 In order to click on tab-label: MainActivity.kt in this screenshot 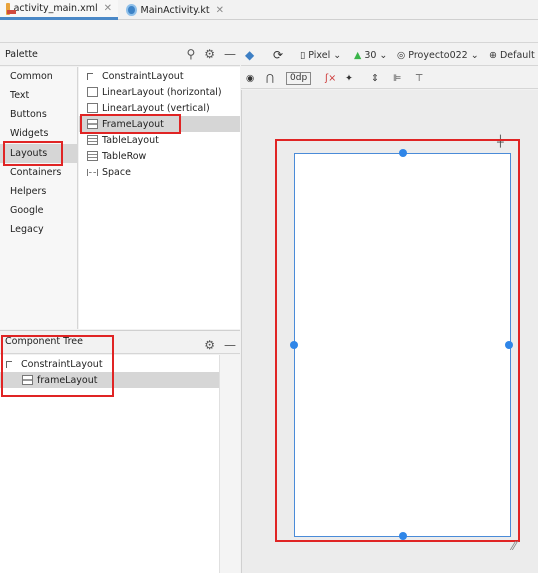, I will do `click(175, 10)`.